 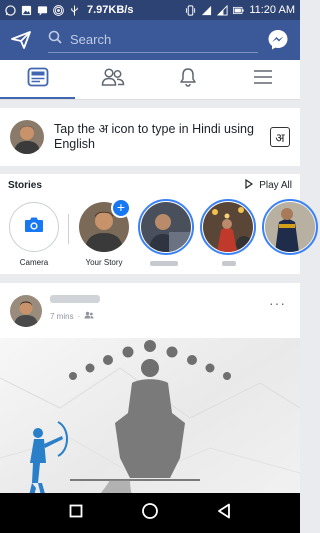 What do you see at coordinates (34, 262) in the screenshot?
I see `camera-label: Camera` at bounding box center [34, 262].